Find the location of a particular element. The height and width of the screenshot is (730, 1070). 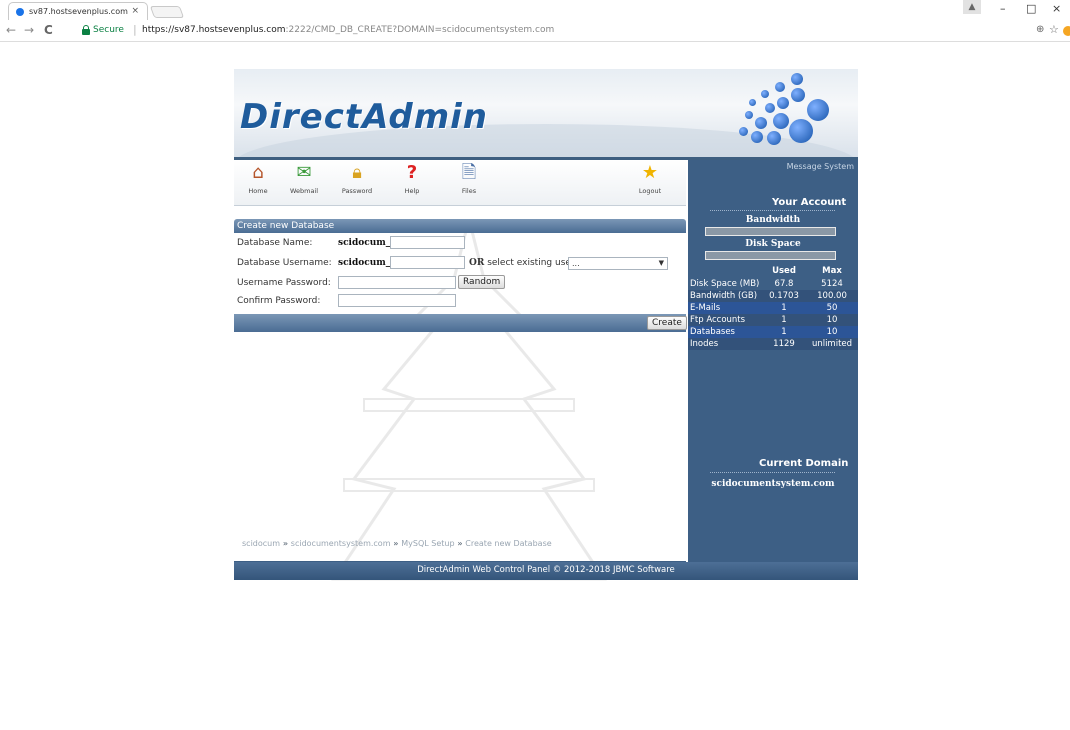

random-button: Random is located at coordinates (482, 282).